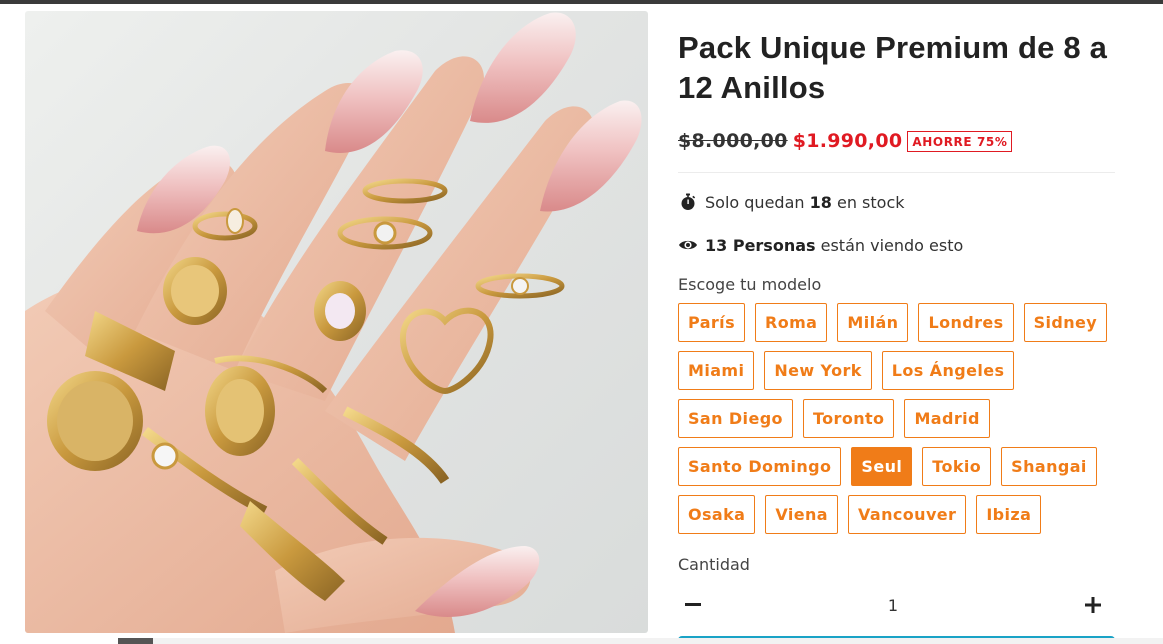  What do you see at coordinates (892, 245) in the screenshot?
I see `viewers-suffix: están viendo esto` at bounding box center [892, 245].